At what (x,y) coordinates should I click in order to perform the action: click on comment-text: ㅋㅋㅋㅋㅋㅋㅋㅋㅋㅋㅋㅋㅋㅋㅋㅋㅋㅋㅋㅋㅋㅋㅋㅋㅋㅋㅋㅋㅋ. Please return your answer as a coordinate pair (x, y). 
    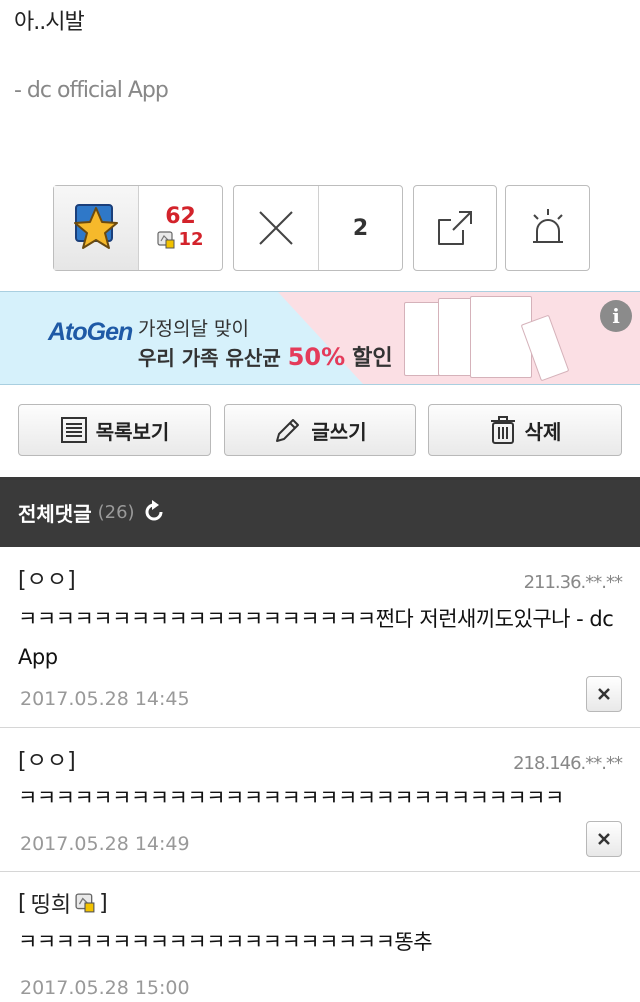
    Looking at the image, I should click on (291, 798).